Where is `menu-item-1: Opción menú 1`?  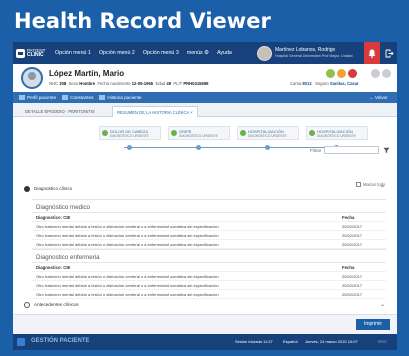 menu-item-1: Opción menú 1 is located at coordinates (73, 53).